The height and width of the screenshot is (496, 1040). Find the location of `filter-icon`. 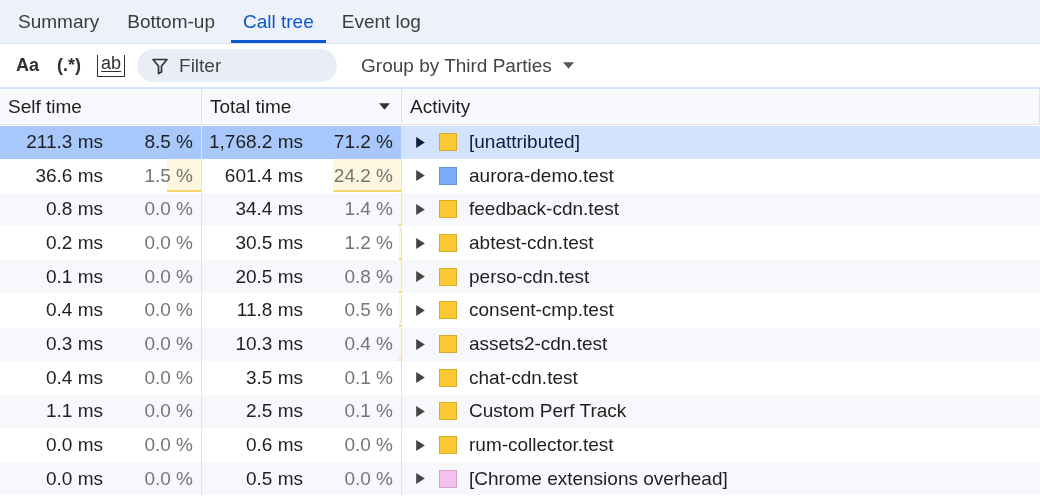

filter-icon is located at coordinates (160, 66).